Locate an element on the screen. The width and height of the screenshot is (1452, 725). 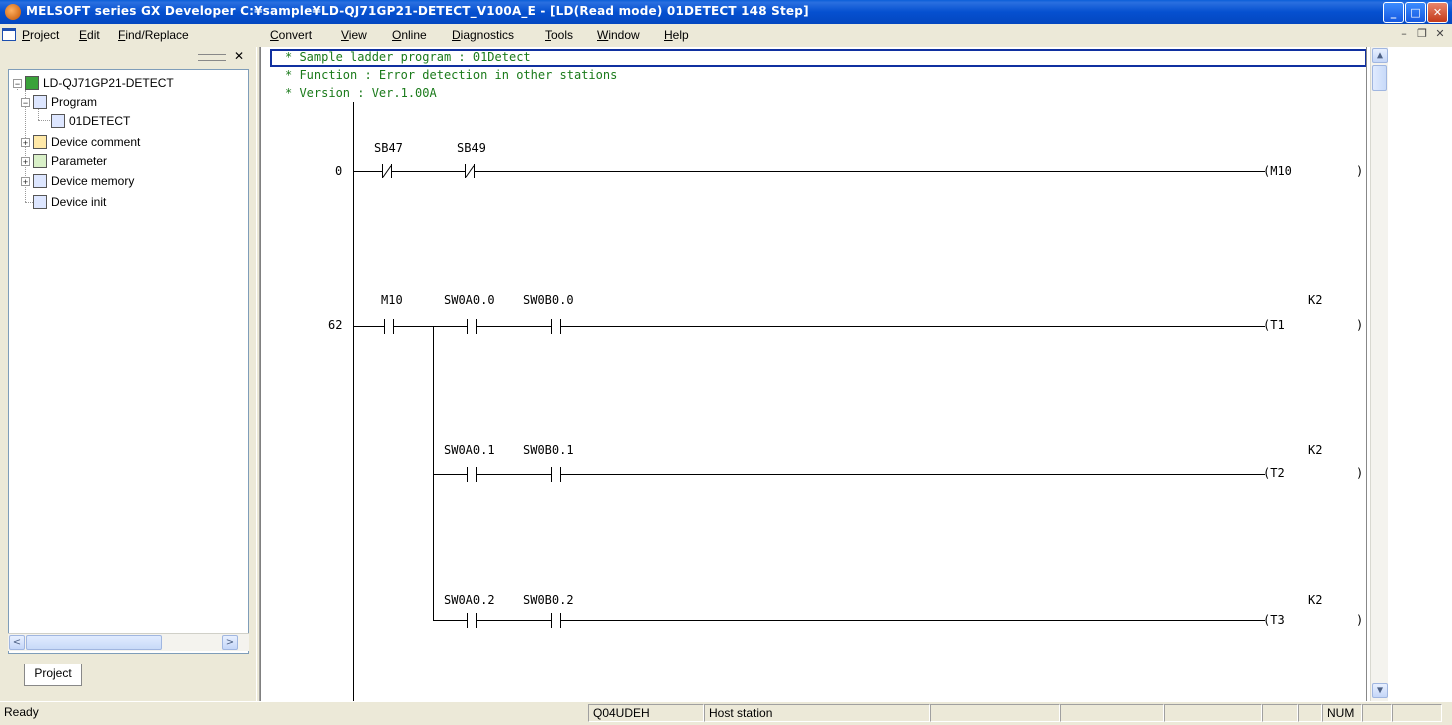
coil-t3: (T3 is located at coordinates (1274, 620).